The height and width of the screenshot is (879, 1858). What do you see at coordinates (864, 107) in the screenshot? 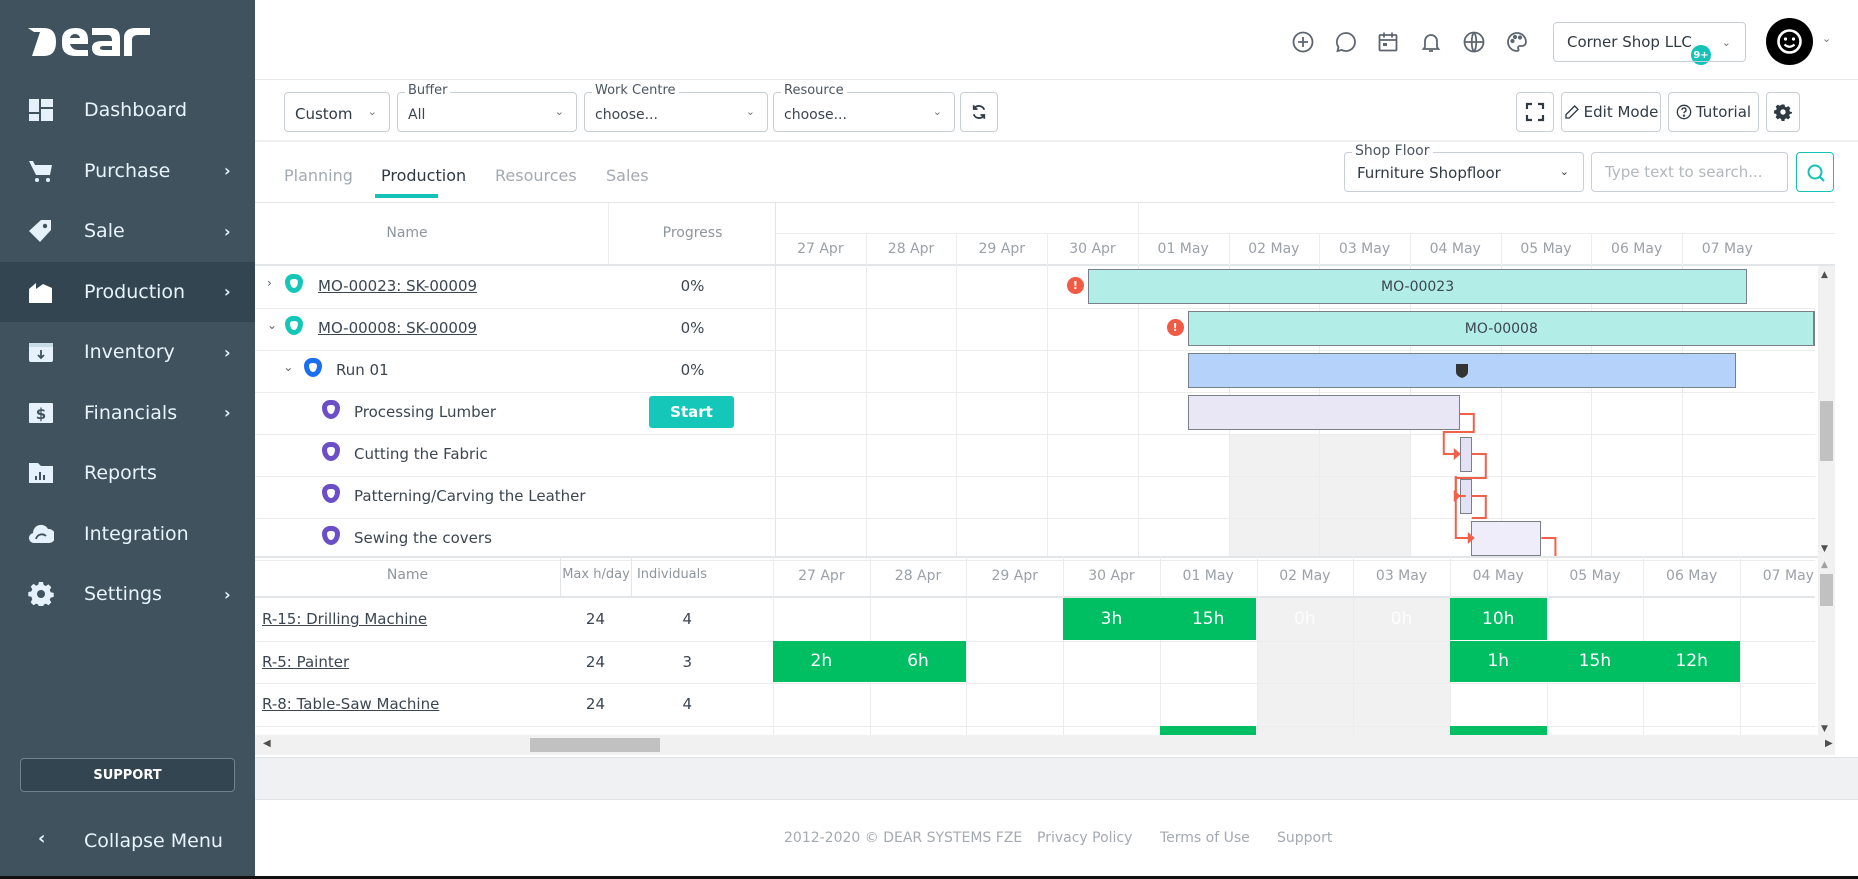
I see `resource-select: Resource choose... ⌄` at bounding box center [864, 107].